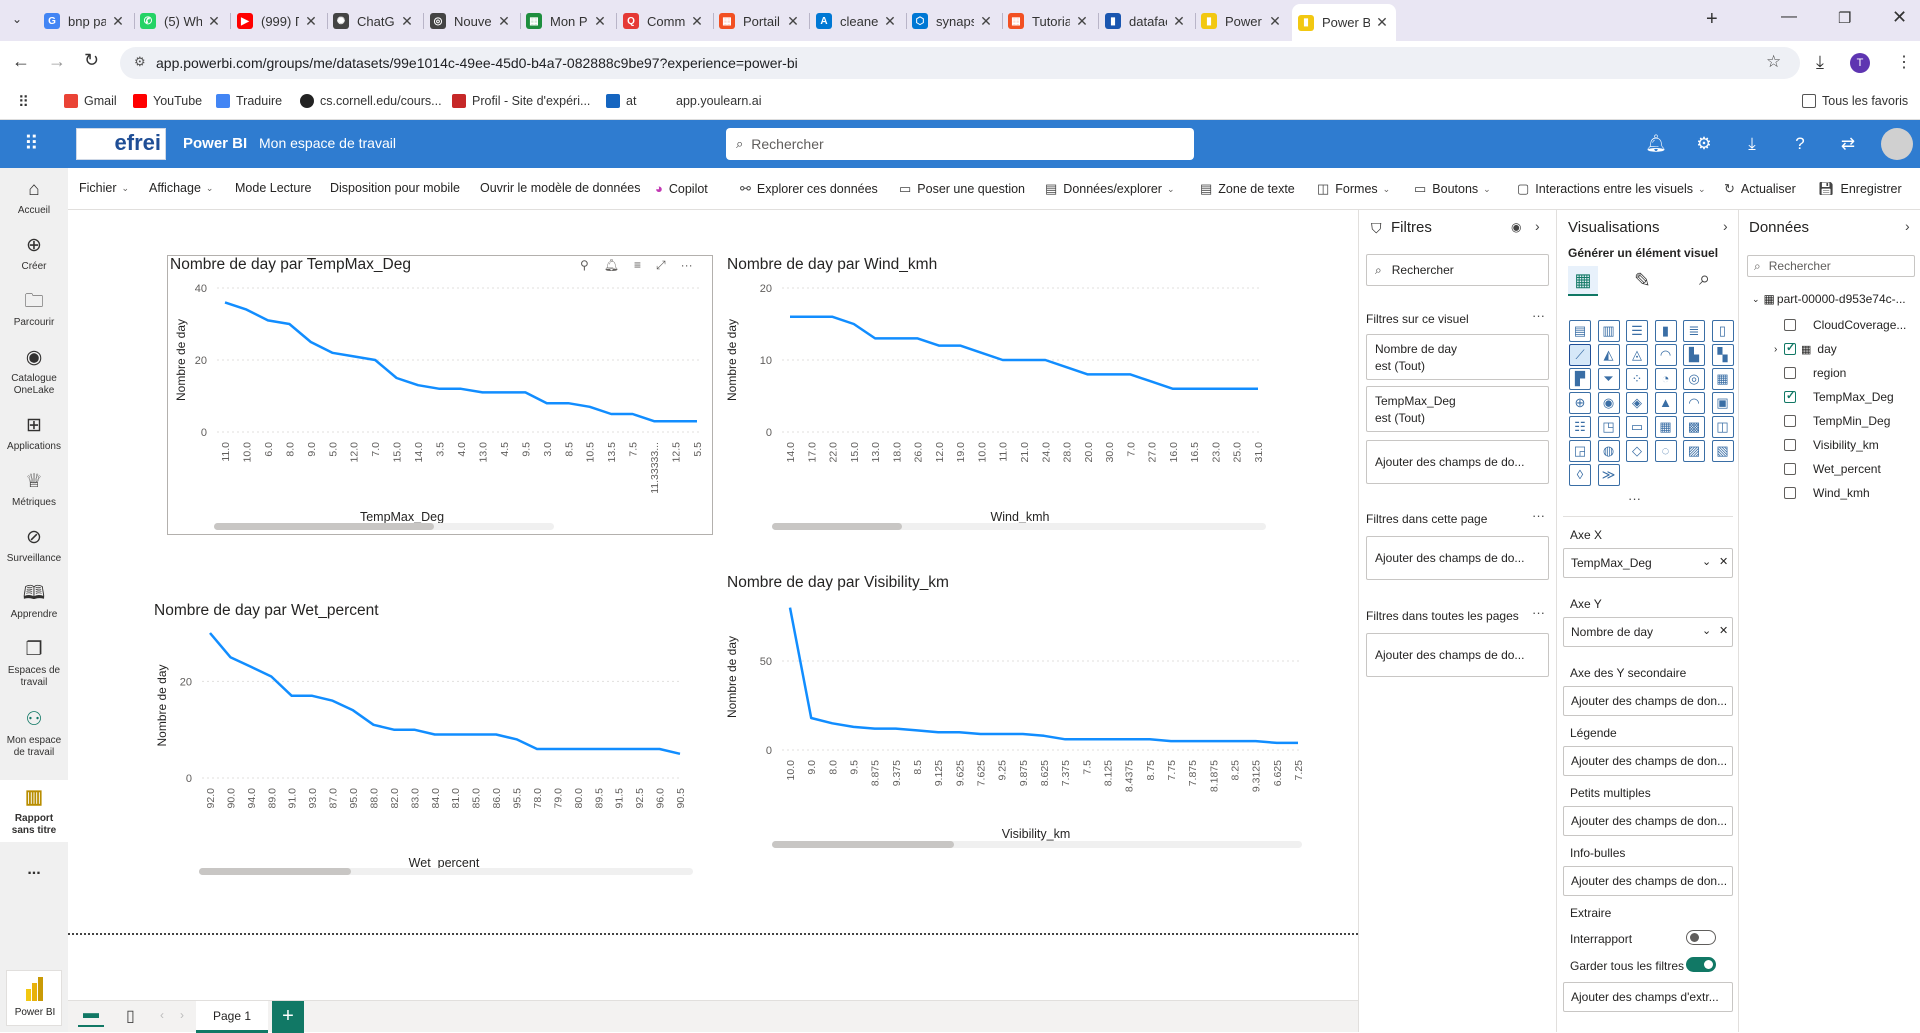  Describe the element at coordinates (1907, 226) in the screenshot. I see `collapse-pane-icon: ›` at that location.